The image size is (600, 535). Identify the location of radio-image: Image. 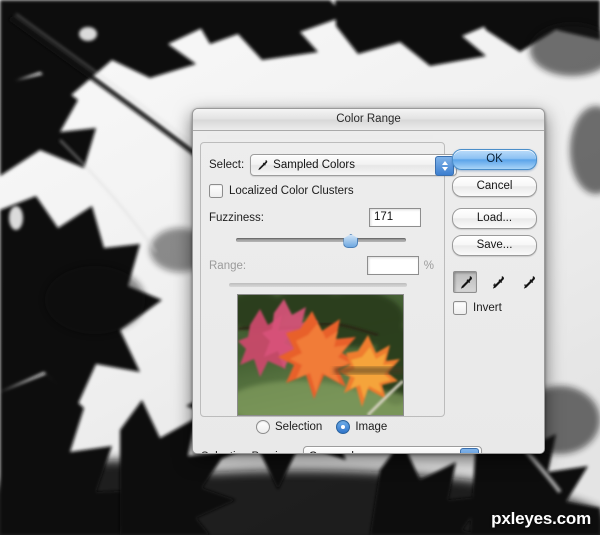
(361, 427).